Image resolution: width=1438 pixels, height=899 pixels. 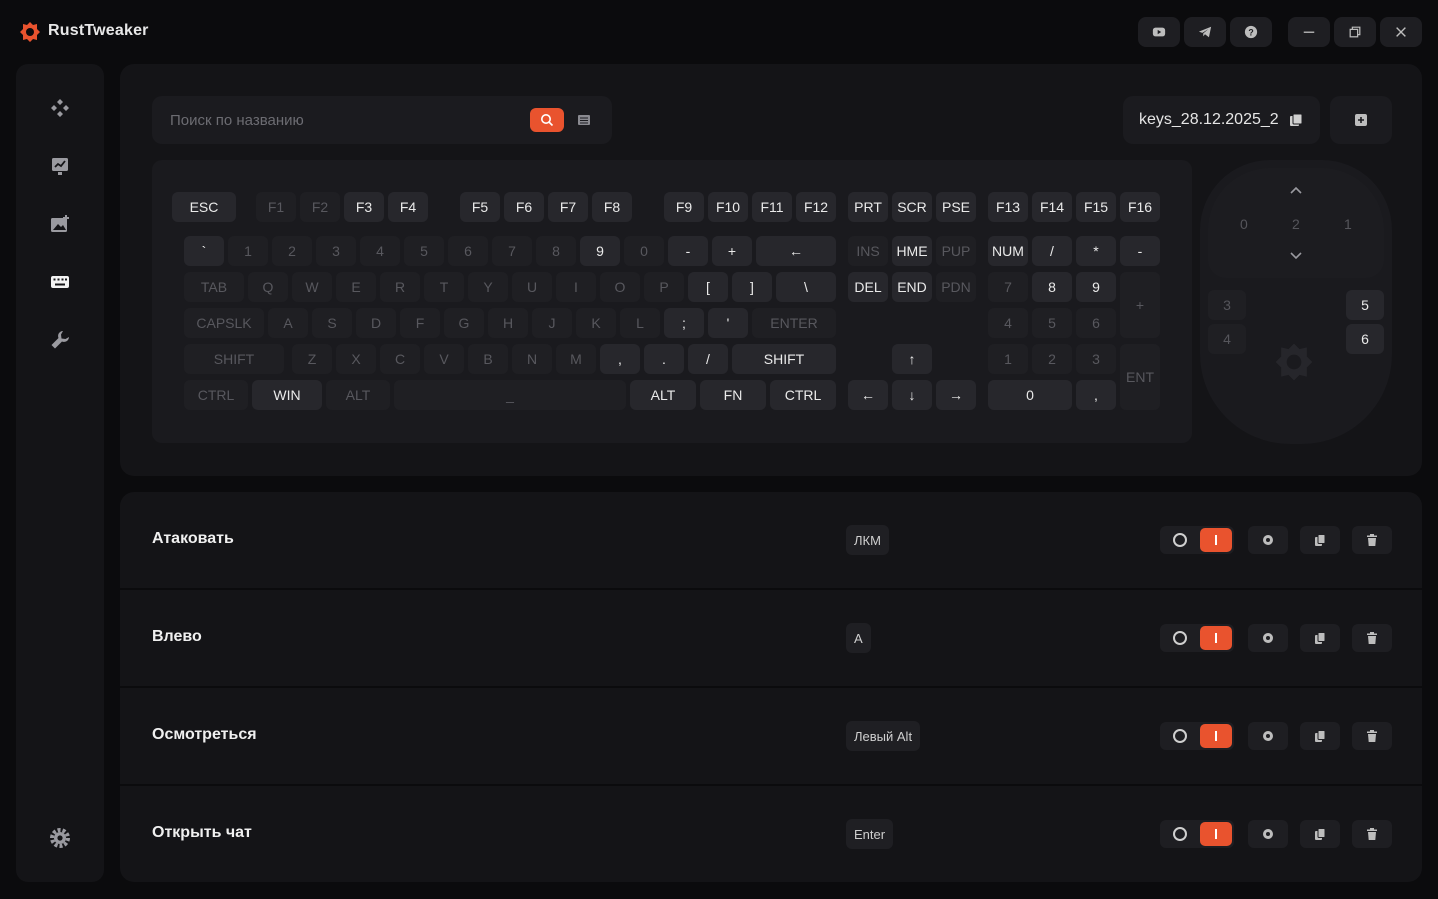 I want to click on keyboard-key: 3, so click(x=336, y=251).